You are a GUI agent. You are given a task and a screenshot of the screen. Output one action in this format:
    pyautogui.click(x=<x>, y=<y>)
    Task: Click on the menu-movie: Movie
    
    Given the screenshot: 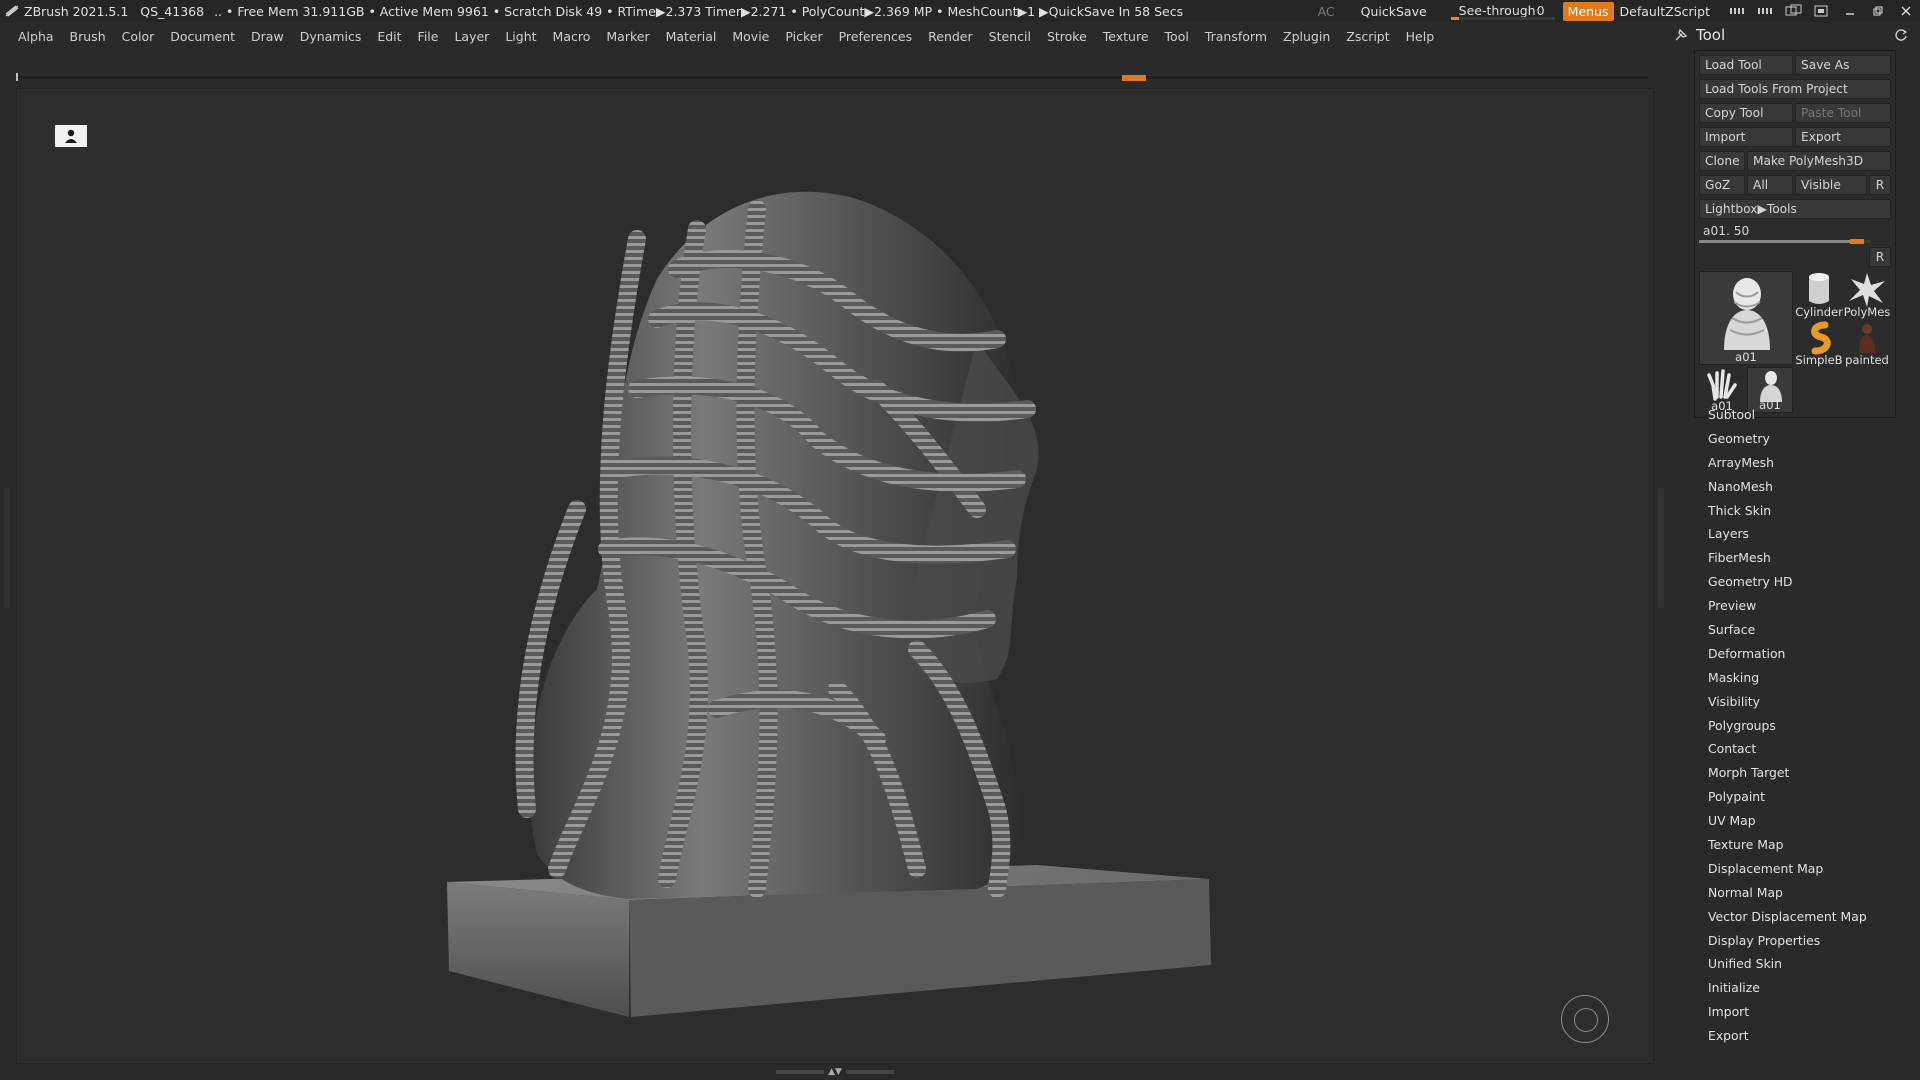 What is the action you would take?
    pyautogui.click(x=750, y=36)
    